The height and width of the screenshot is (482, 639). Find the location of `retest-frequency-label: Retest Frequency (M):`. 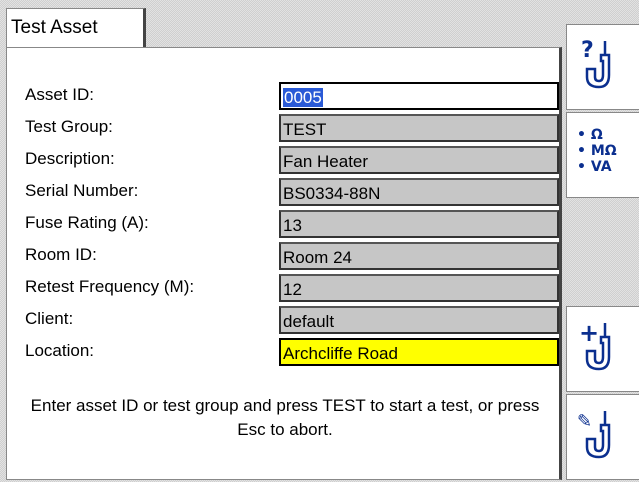

retest-frequency-label: Retest Frequency (M): is located at coordinates (110, 286).